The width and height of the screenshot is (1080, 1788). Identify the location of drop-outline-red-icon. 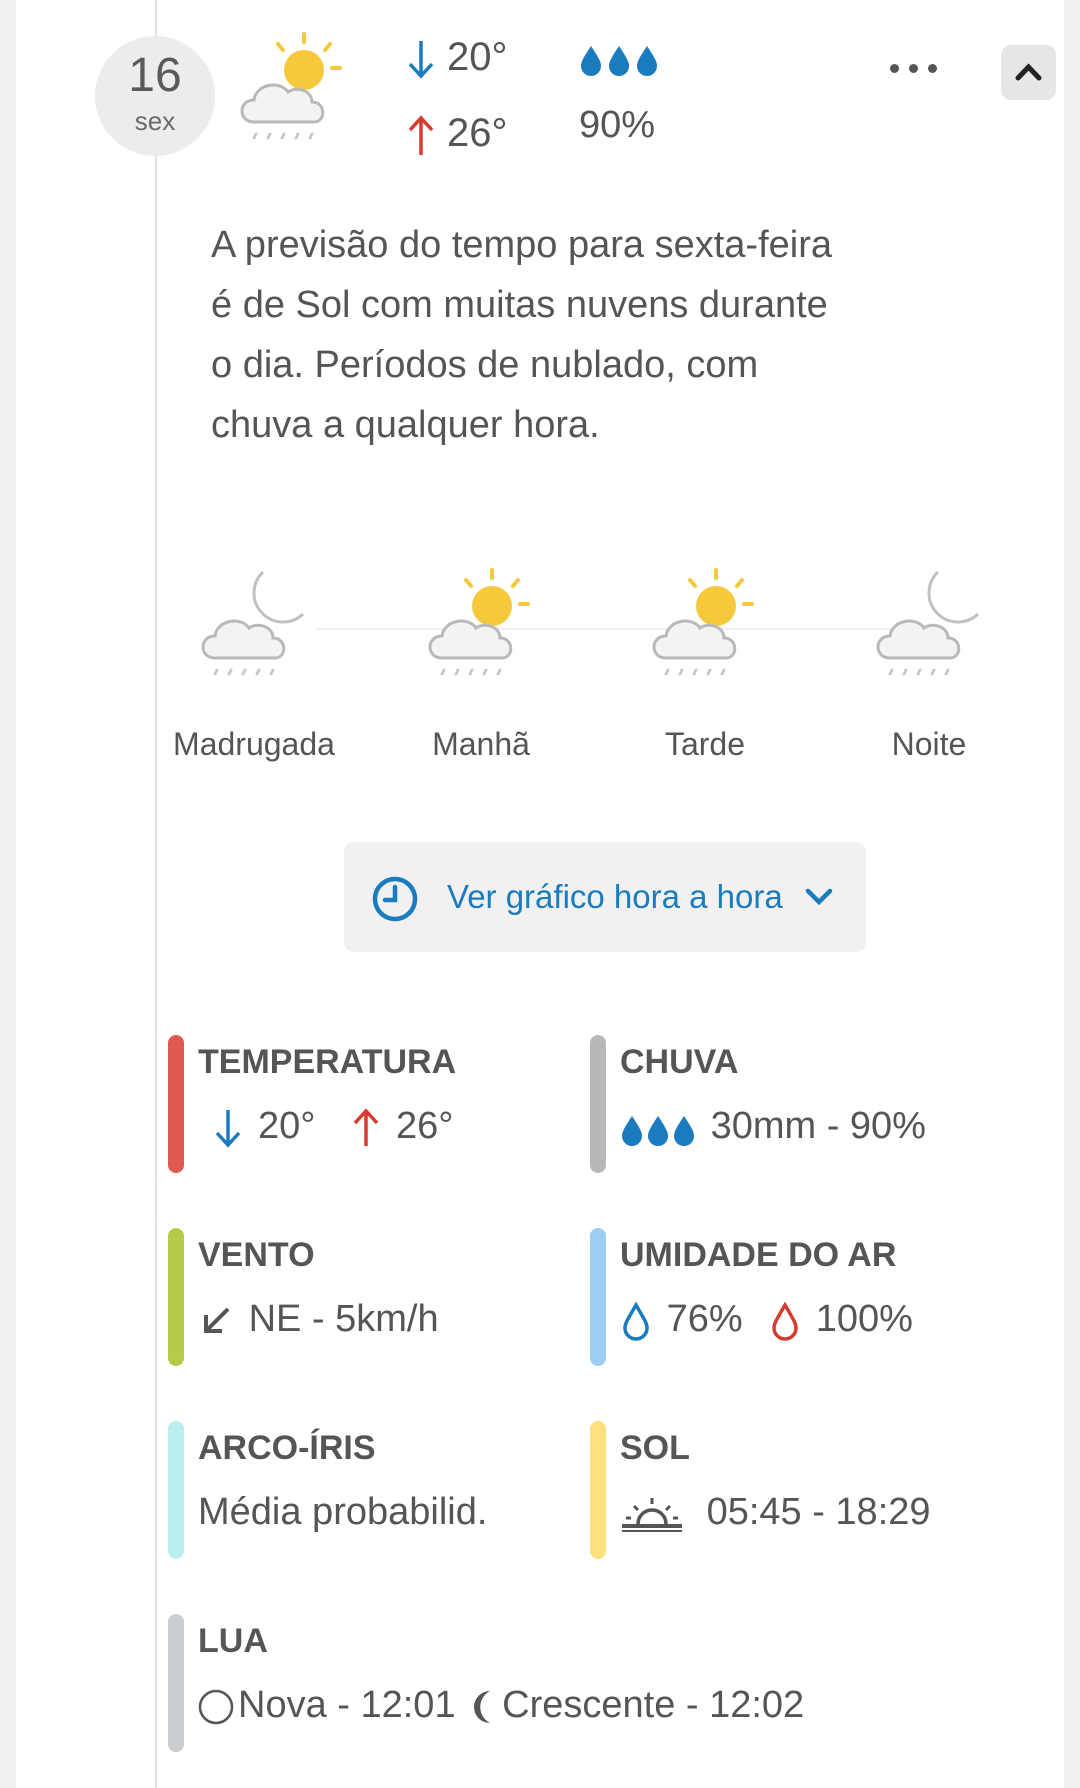
(785, 1321).